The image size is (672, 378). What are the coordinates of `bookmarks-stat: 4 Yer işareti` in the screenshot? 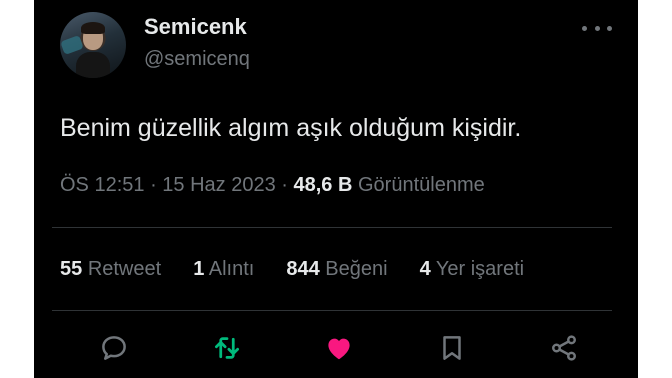 It's located at (472, 269).